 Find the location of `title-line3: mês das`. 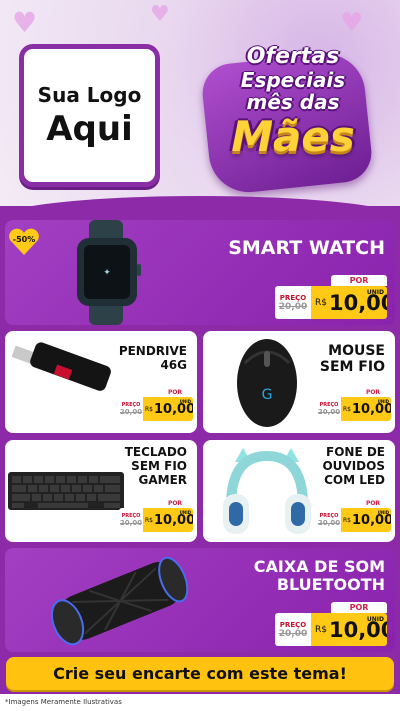

title-line3: mês das is located at coordinates (293, 102).